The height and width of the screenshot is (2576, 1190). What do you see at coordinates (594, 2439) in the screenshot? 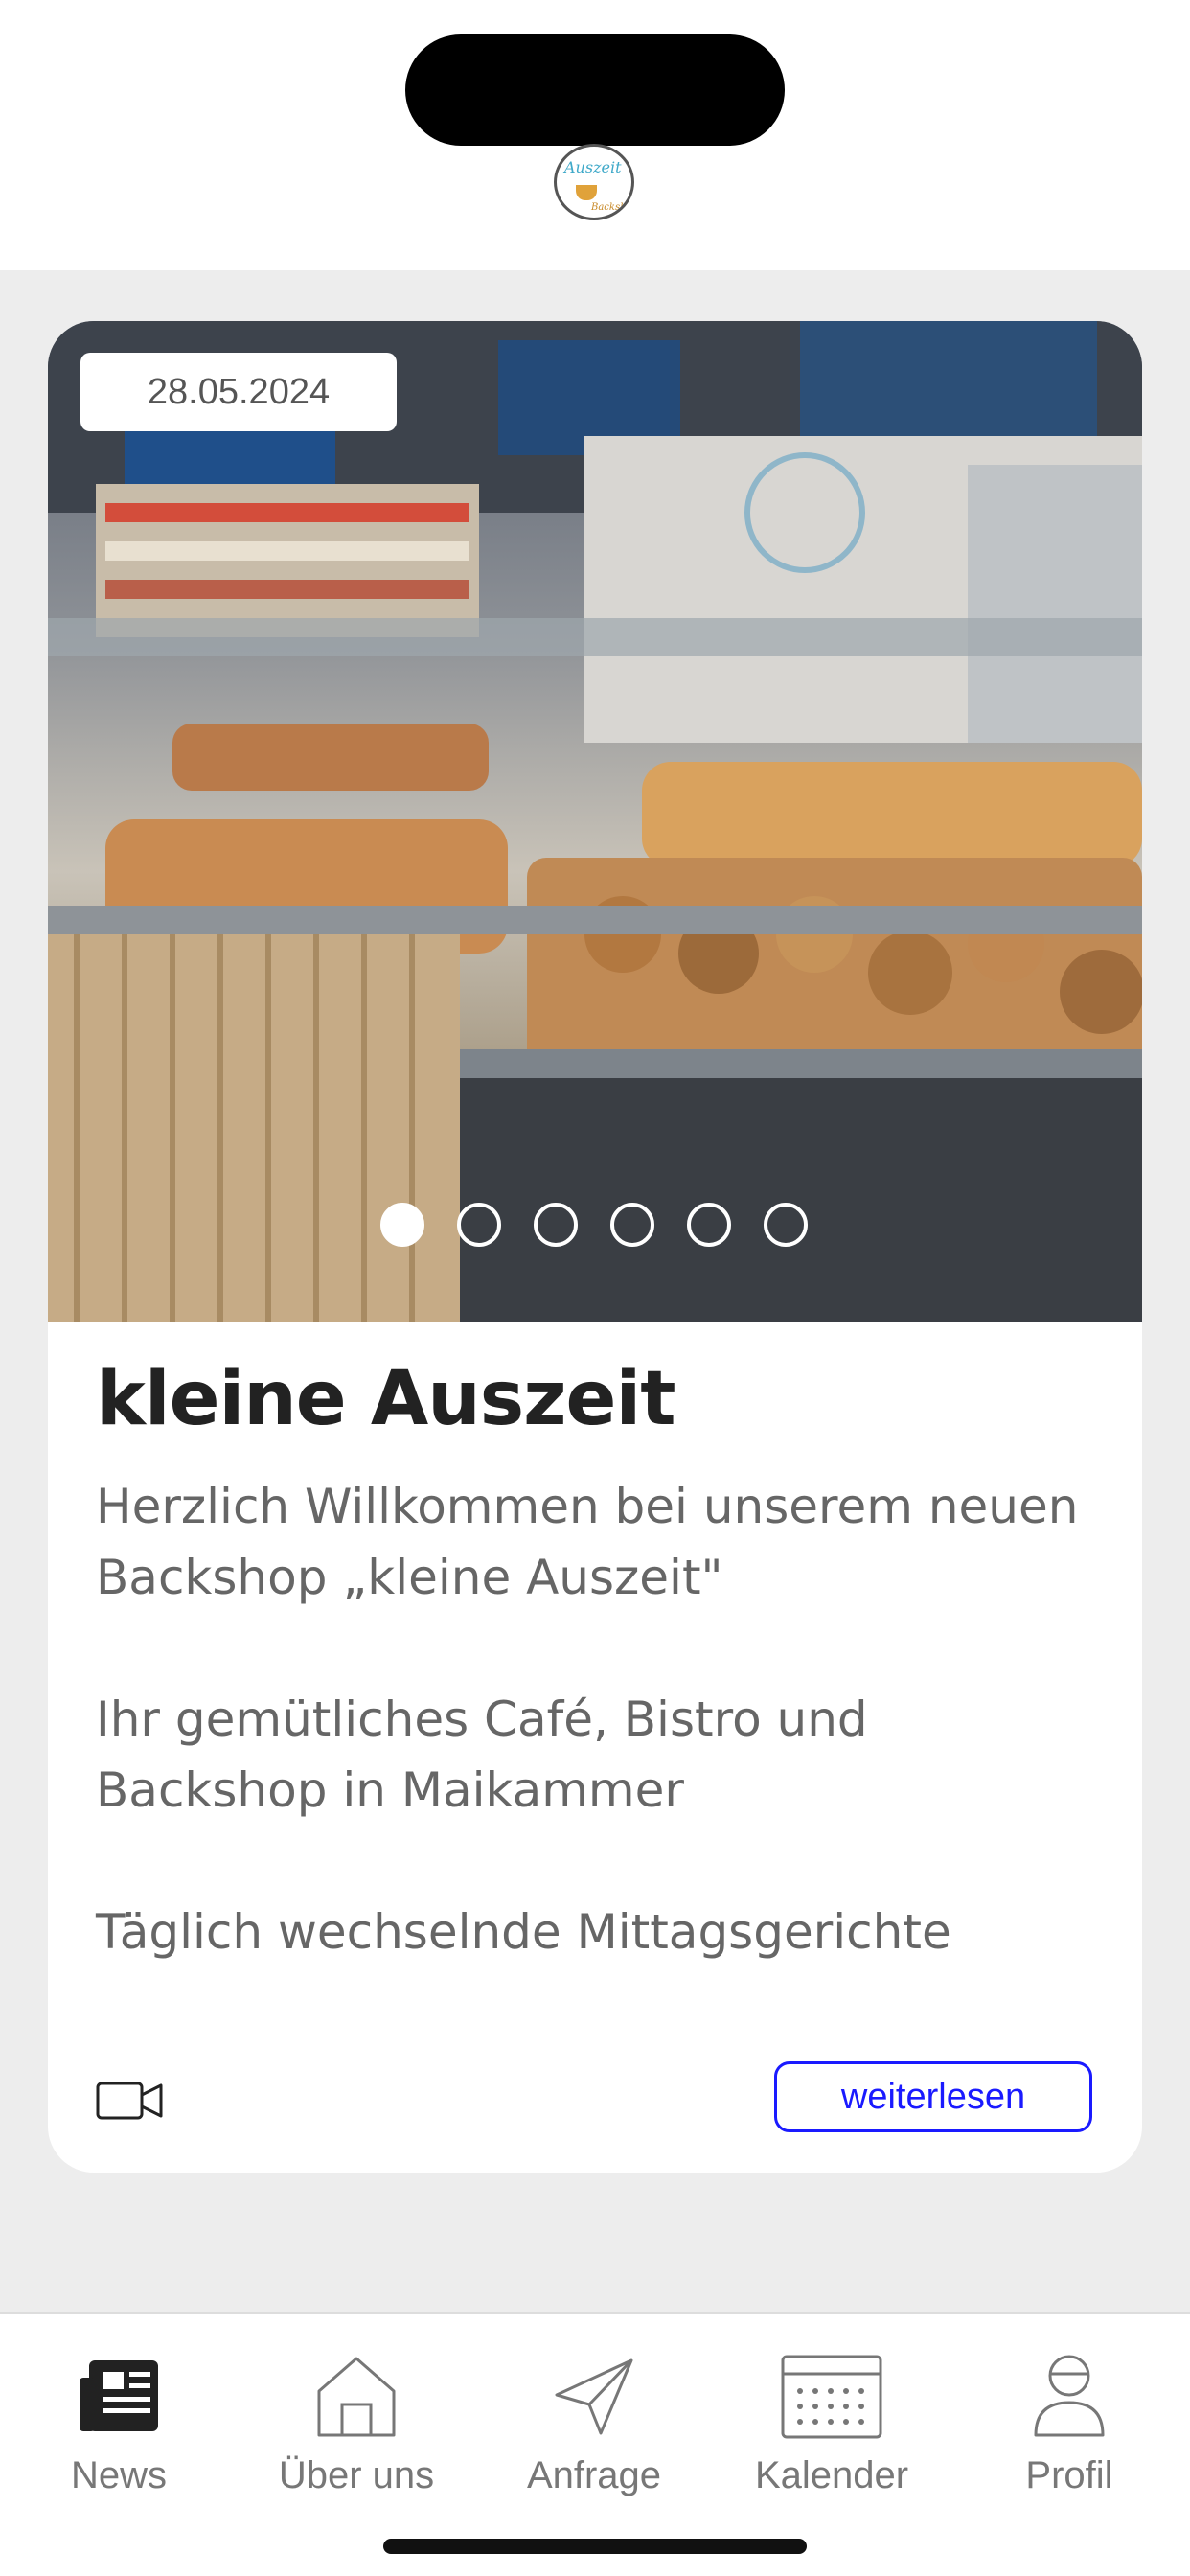
I see `tab-inquiry: Anfrage` at bounding box center [594, 2439].